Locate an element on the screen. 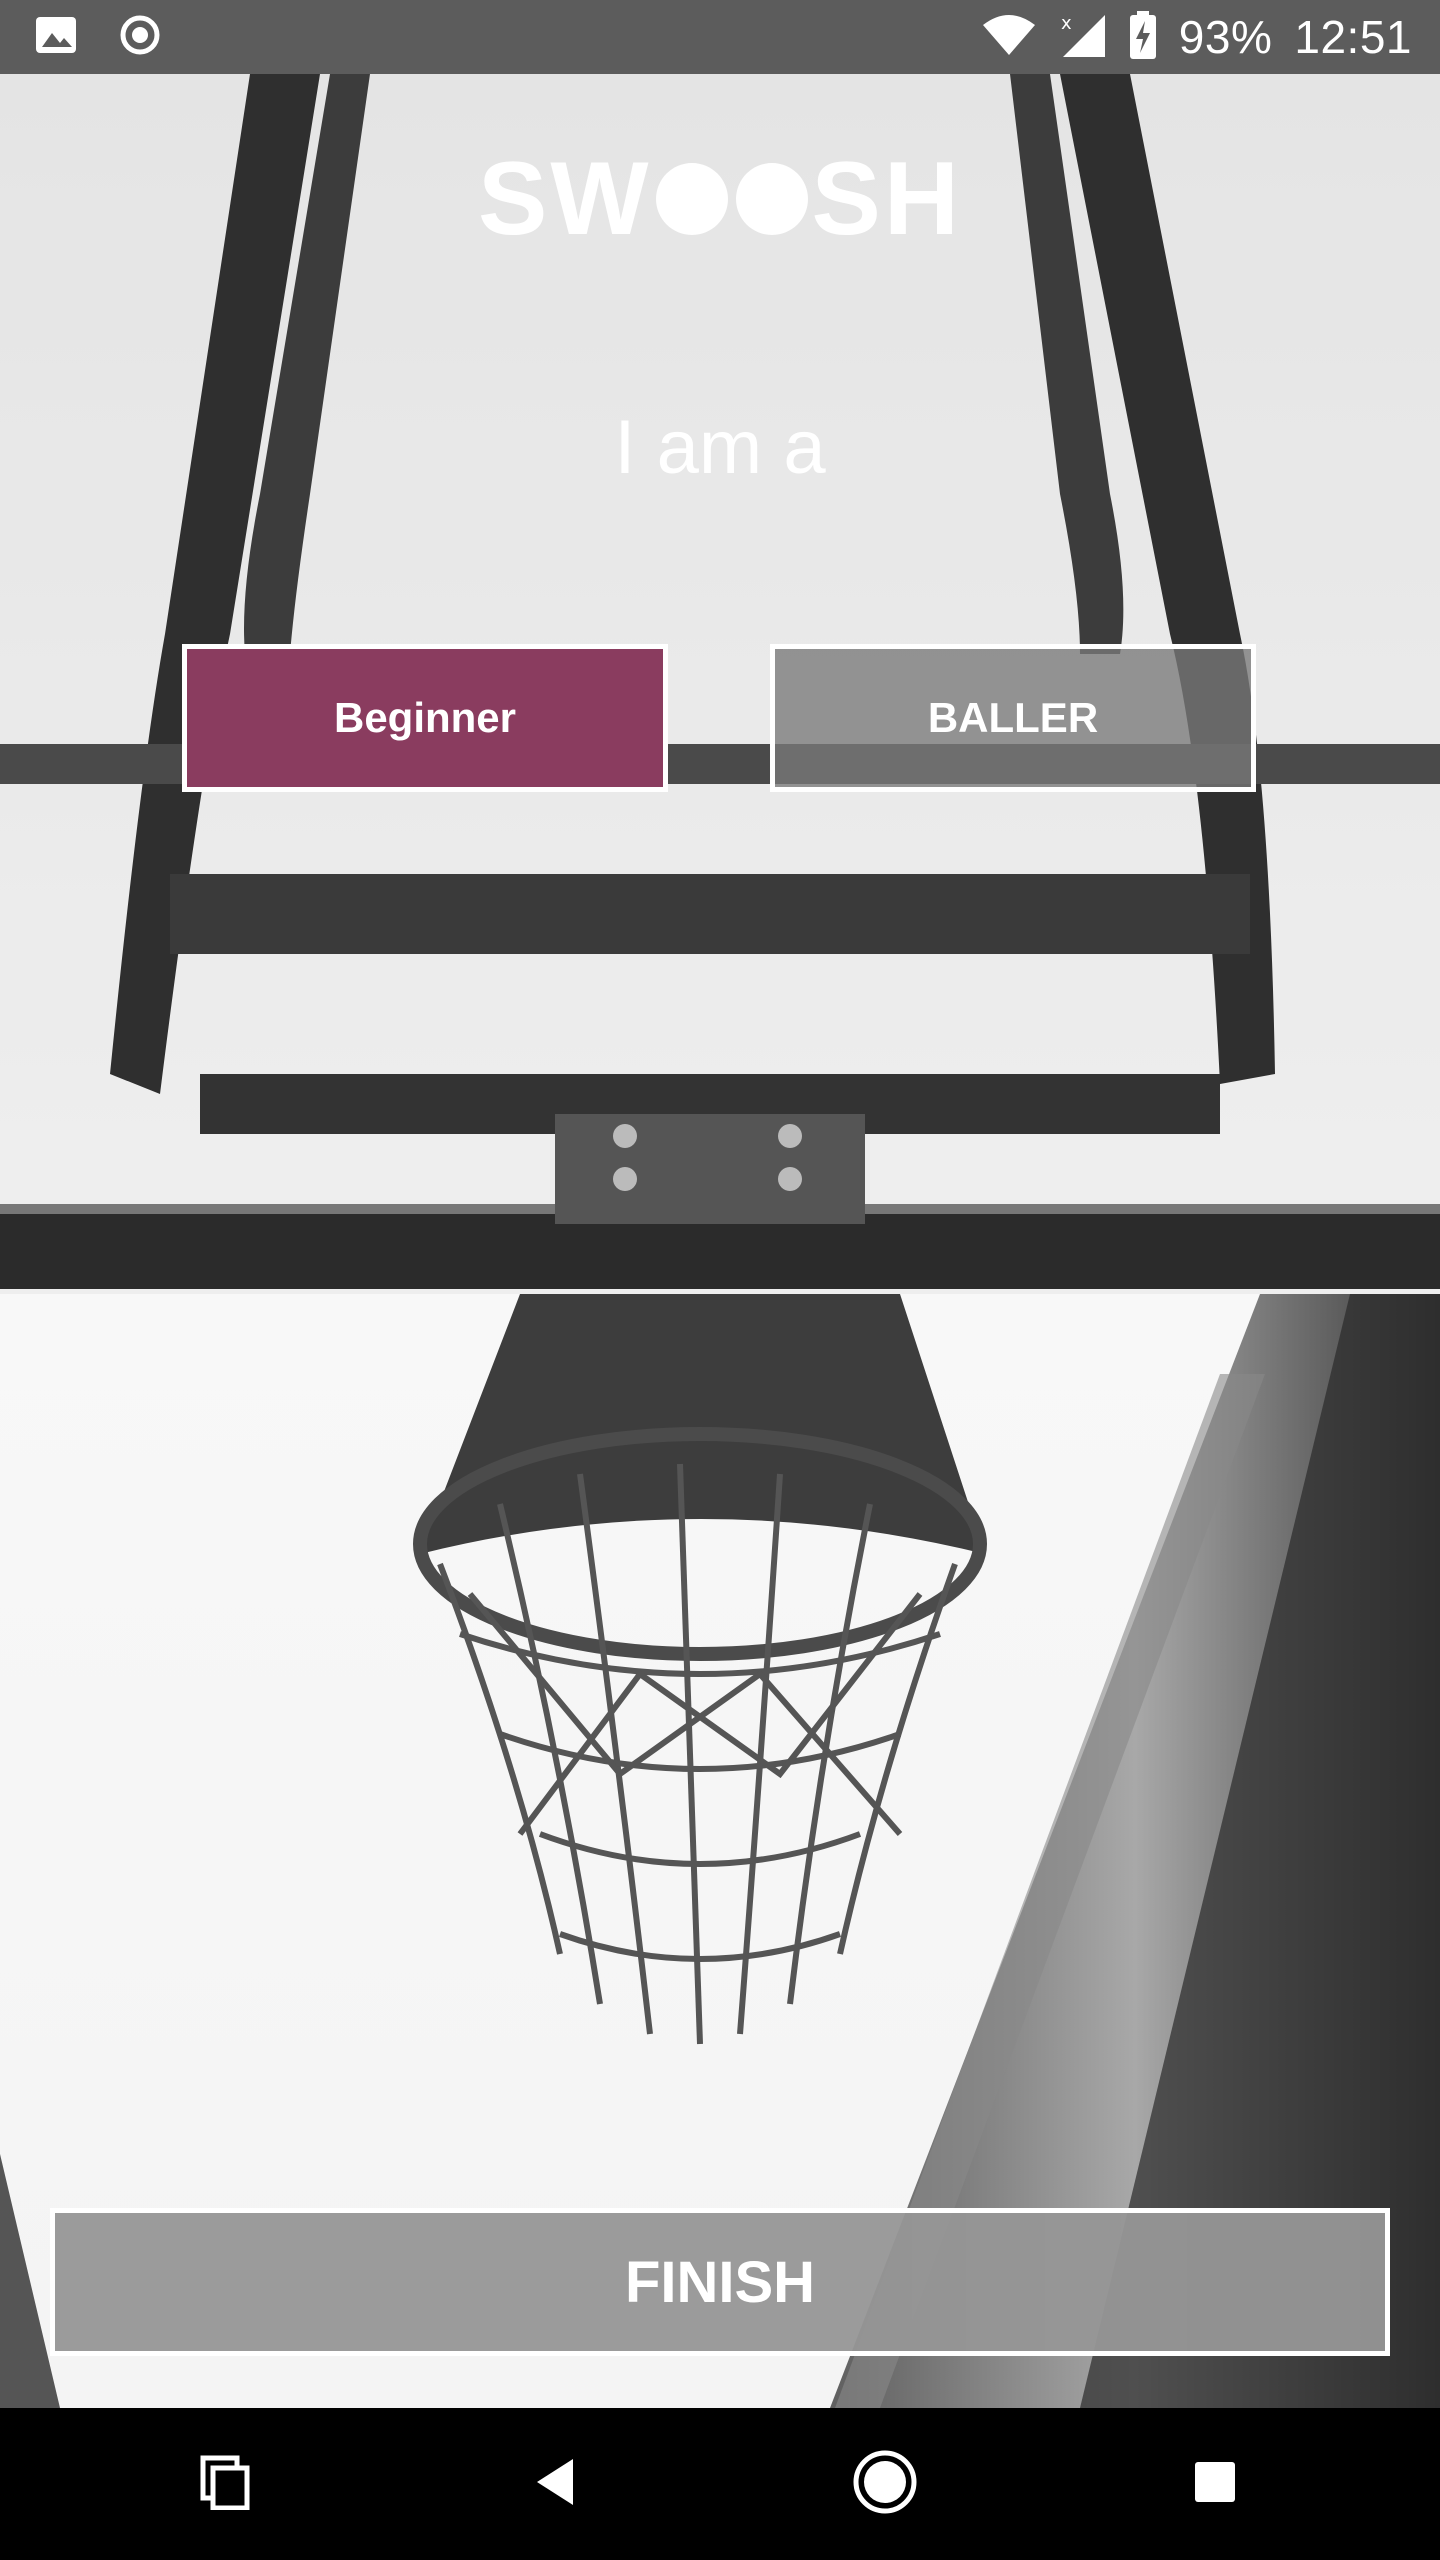  battery-percent: 93% is located at coordinates (1225, 37).